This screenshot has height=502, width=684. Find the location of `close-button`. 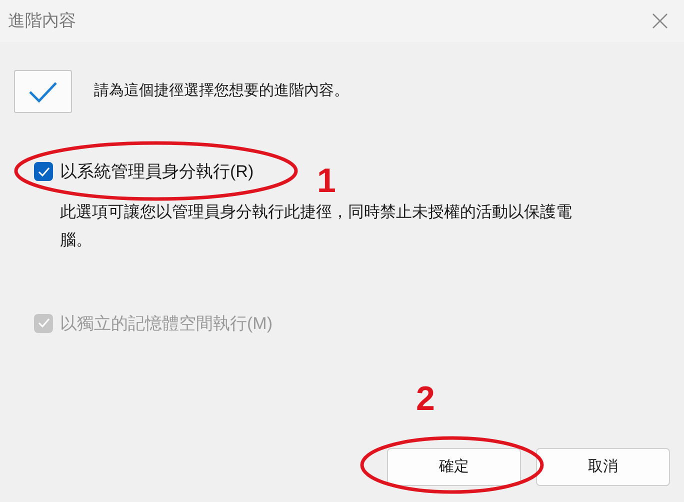

close-button is located at coordinates (660, 21).